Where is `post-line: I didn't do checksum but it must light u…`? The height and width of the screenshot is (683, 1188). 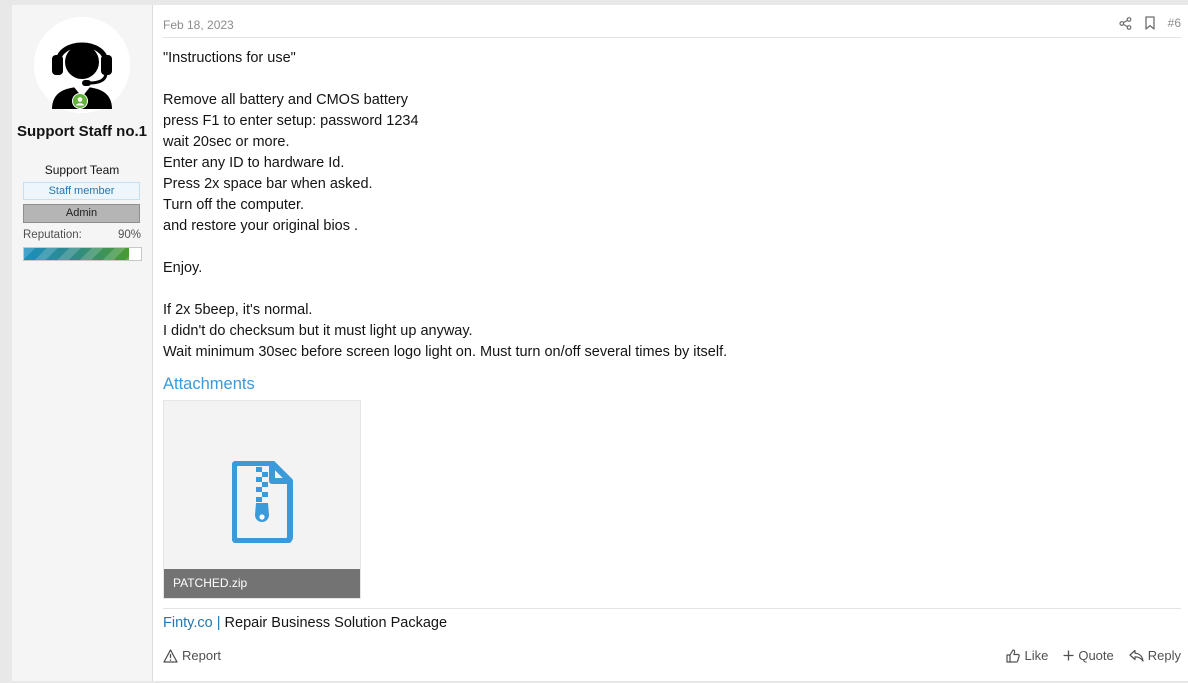
post-line: I didn't do checksum but it must light u… is located at coordinates (318, 331).